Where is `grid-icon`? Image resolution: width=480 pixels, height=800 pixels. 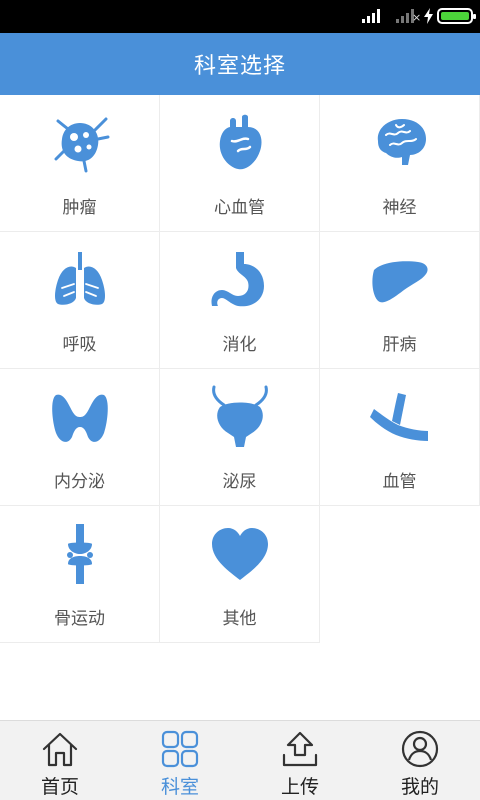 grid-icon is located at coordinates (180, 749).